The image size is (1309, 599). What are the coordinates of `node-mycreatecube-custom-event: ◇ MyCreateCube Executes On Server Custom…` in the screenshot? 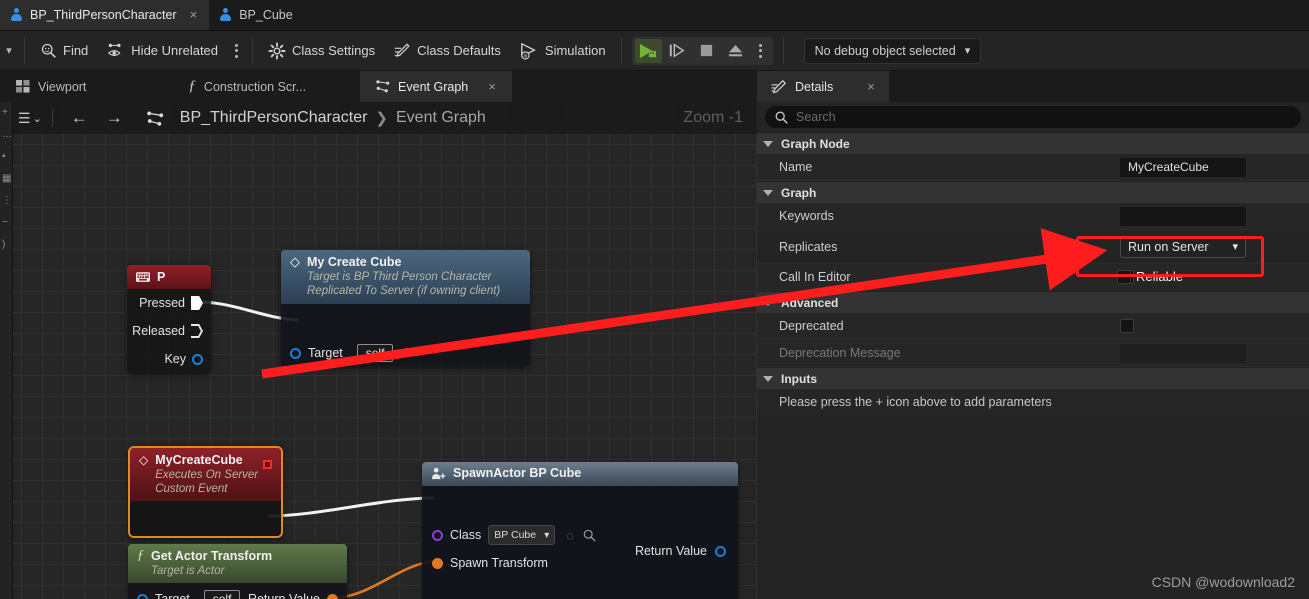 It's located at (205, 492).